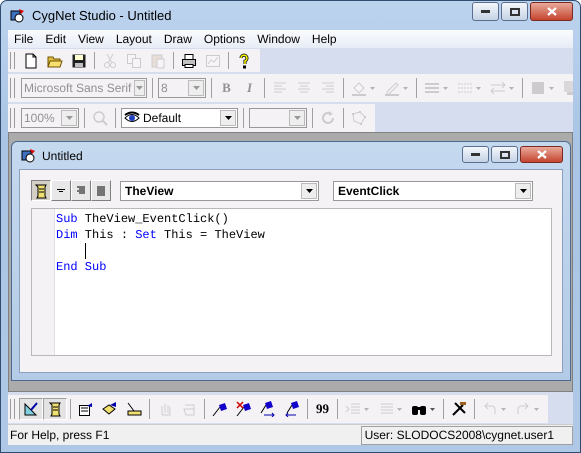 The height and width of the screenshot is (453, 581). What do you see at coordinates (59, 435) in the screenshot?
I see `status-text: For Help, press F1` at bounding box center [59, 435].